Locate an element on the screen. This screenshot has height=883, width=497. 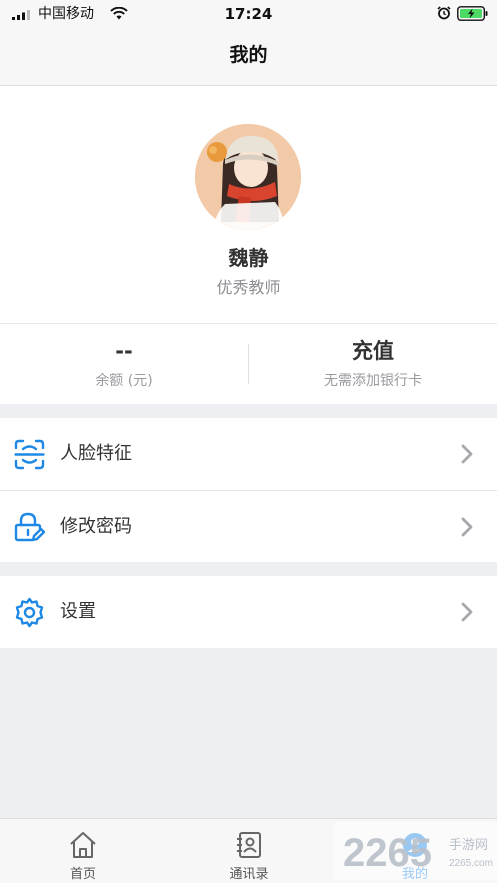
clock-time: 17:24 is located at coordinates (248, 14).